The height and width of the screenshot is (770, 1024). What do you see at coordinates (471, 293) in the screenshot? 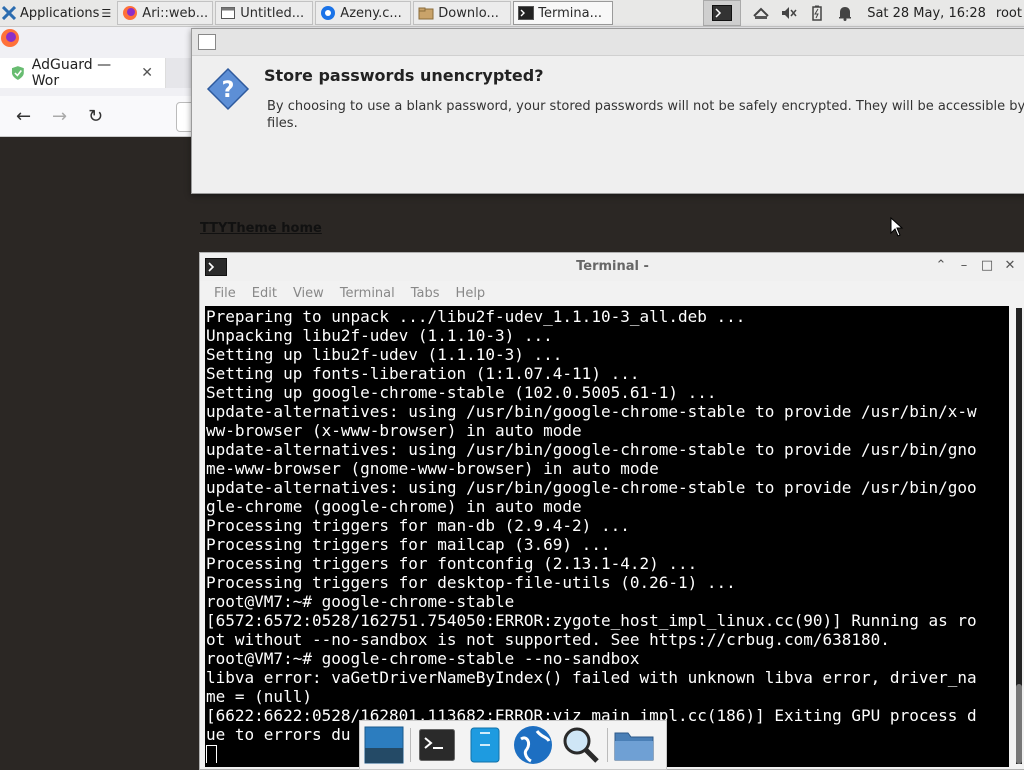
I see `menu-help: Help` at bounding box center [471, 293].